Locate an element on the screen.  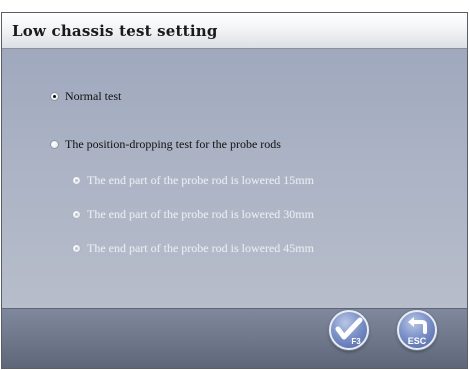
radio-label-normal-test: Normal test is located at coordinates (93, 96).